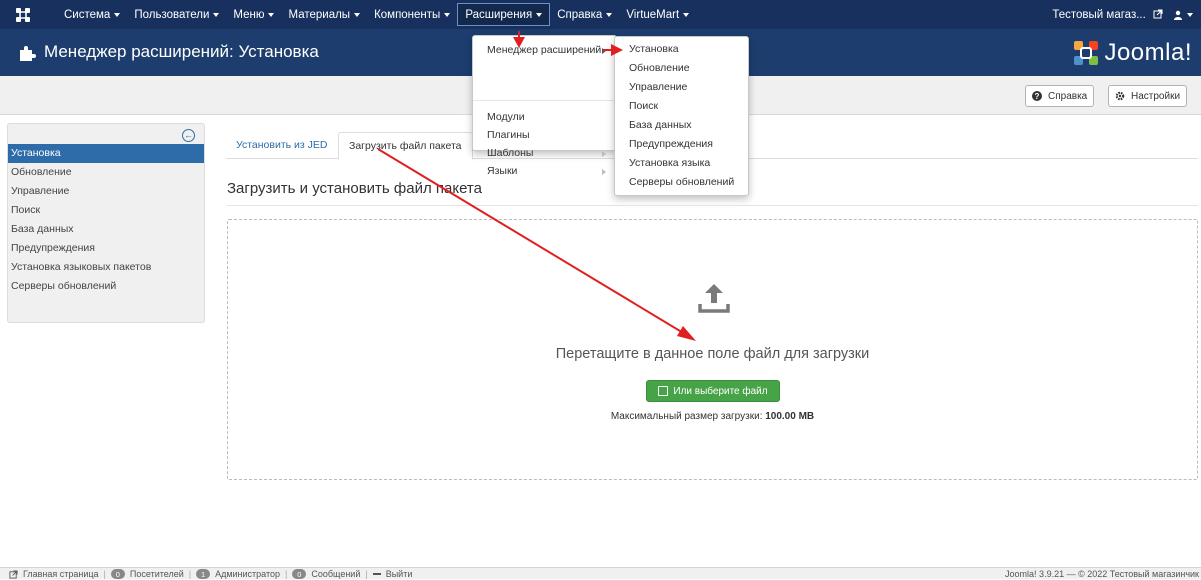 Image resolution: width=1201 pixels, height=580 pixels. Describe the element at coordinates (247, 574) in the screenshot. I see `footer-admins: Администратор` at that location.